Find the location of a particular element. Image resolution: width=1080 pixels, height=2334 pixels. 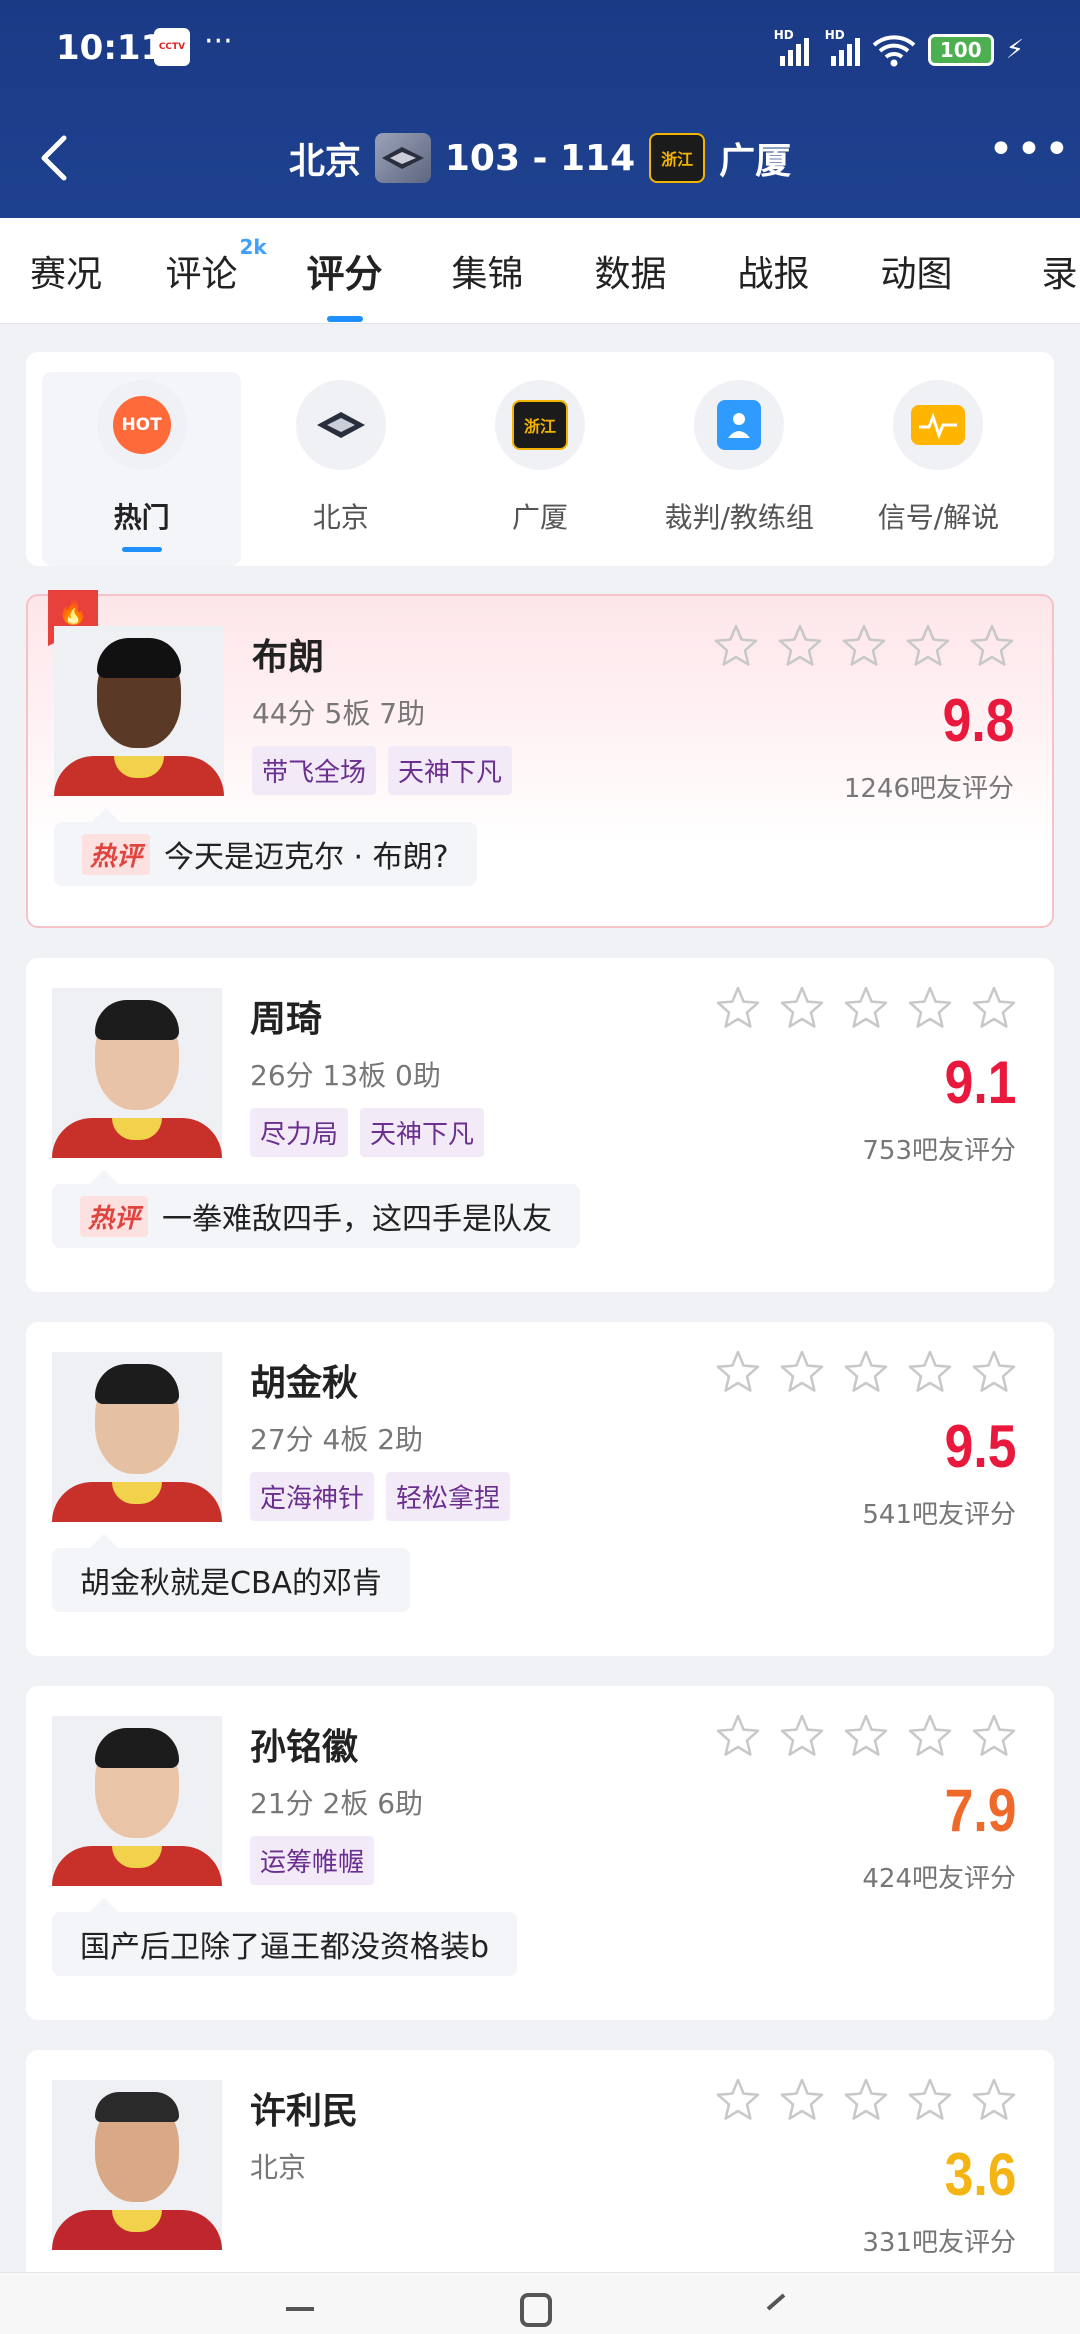

beijing-logo-icon is located at coordinates (340, 425).